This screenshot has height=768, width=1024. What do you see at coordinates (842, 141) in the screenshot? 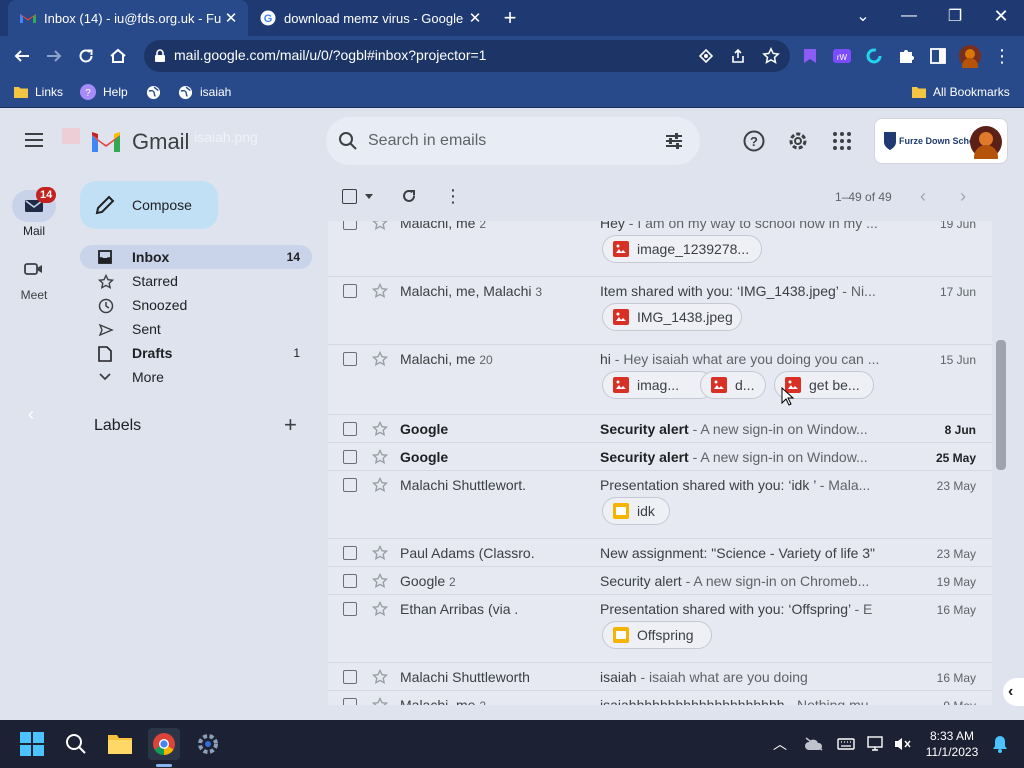
I see `apps-button` at bounding box center [842, 141].